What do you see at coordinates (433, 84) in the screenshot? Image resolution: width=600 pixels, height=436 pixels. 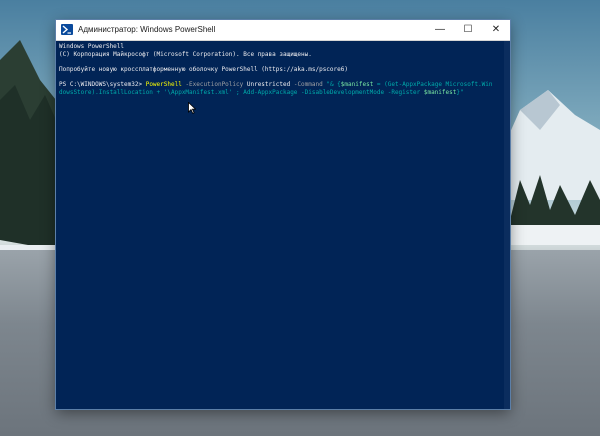 I see `command-string-part: = (Get-AppxPackage Microsoft.Win` at bounding box center [433, 84].